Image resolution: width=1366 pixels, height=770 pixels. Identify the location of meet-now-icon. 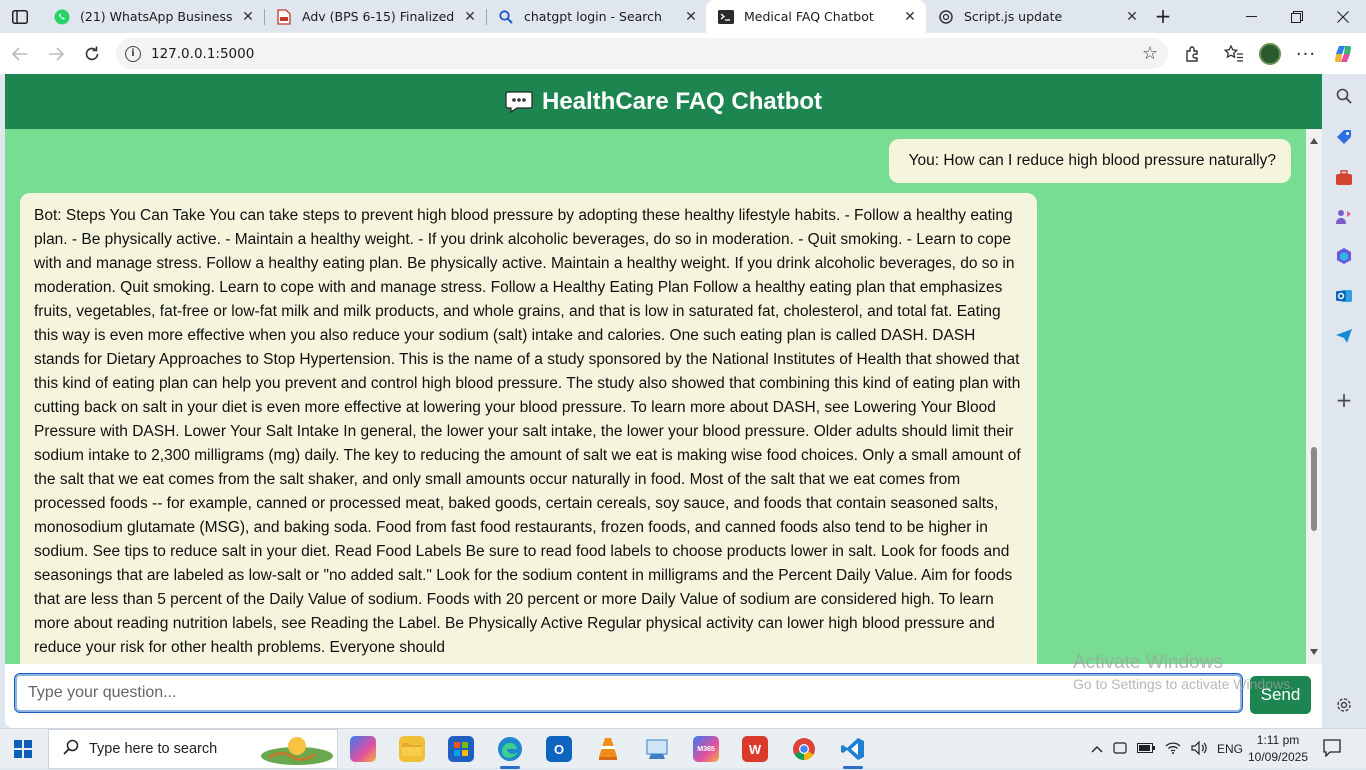
(1120, 749).